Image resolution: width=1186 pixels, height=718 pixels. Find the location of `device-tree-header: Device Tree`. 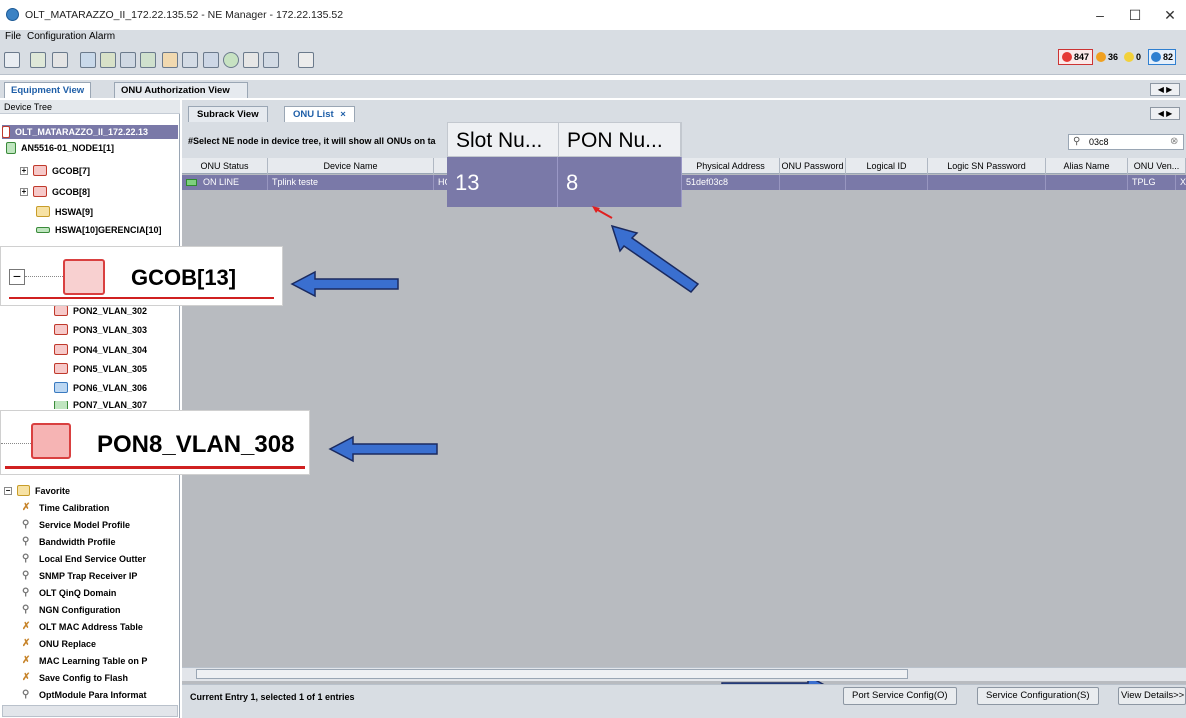

device-tree-header: Device Tree is located at coordinates (90, 107).